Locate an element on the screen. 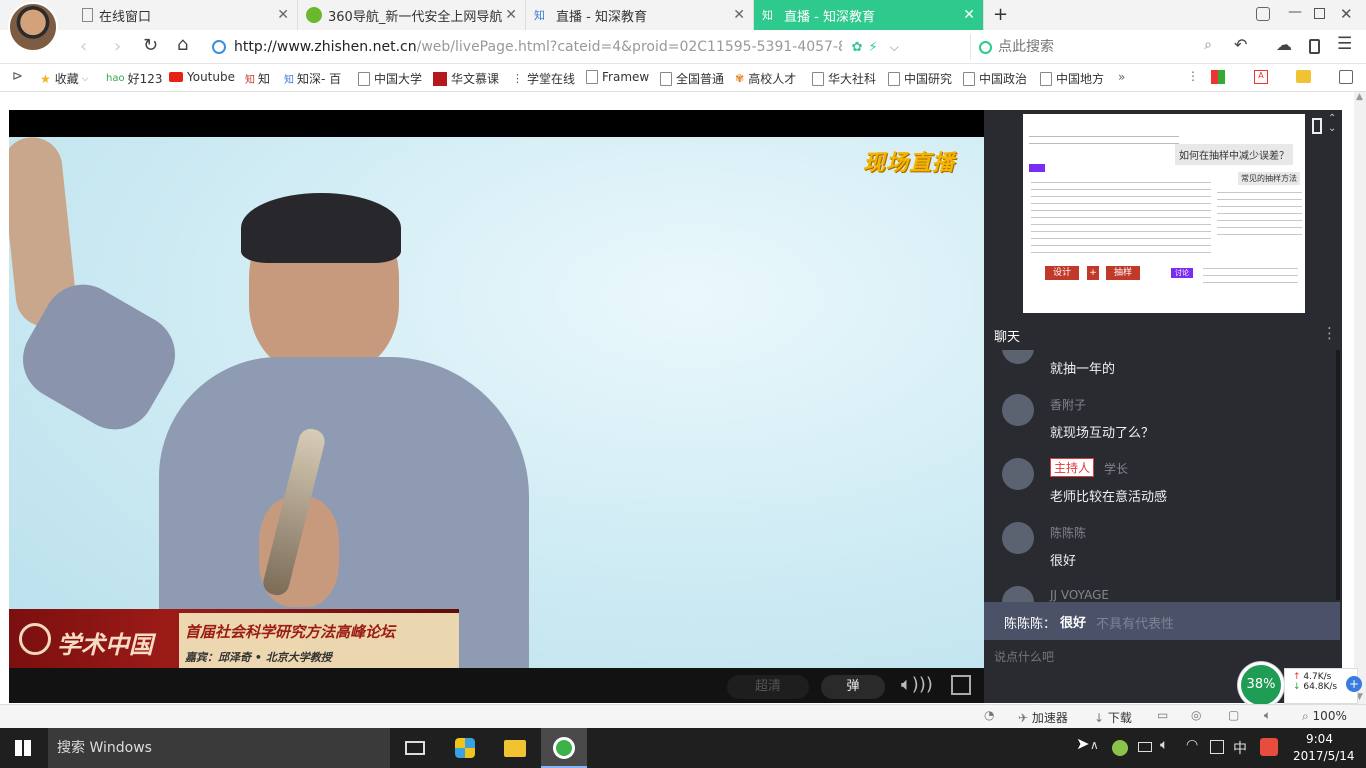 Image resolution: width=1366 pixels, height=768 pixels. memory-gauge: 38% is located at coordinates (1261, 685).